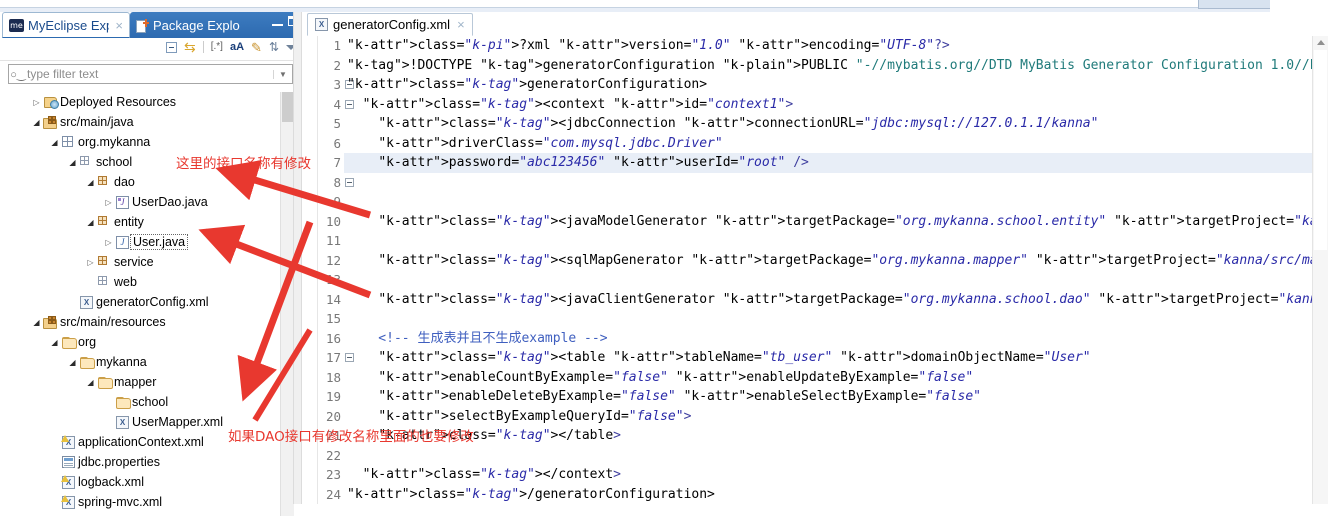 This screenshot has width=1328, height=516. I want to click on line-number: 5, so click(337, 123).